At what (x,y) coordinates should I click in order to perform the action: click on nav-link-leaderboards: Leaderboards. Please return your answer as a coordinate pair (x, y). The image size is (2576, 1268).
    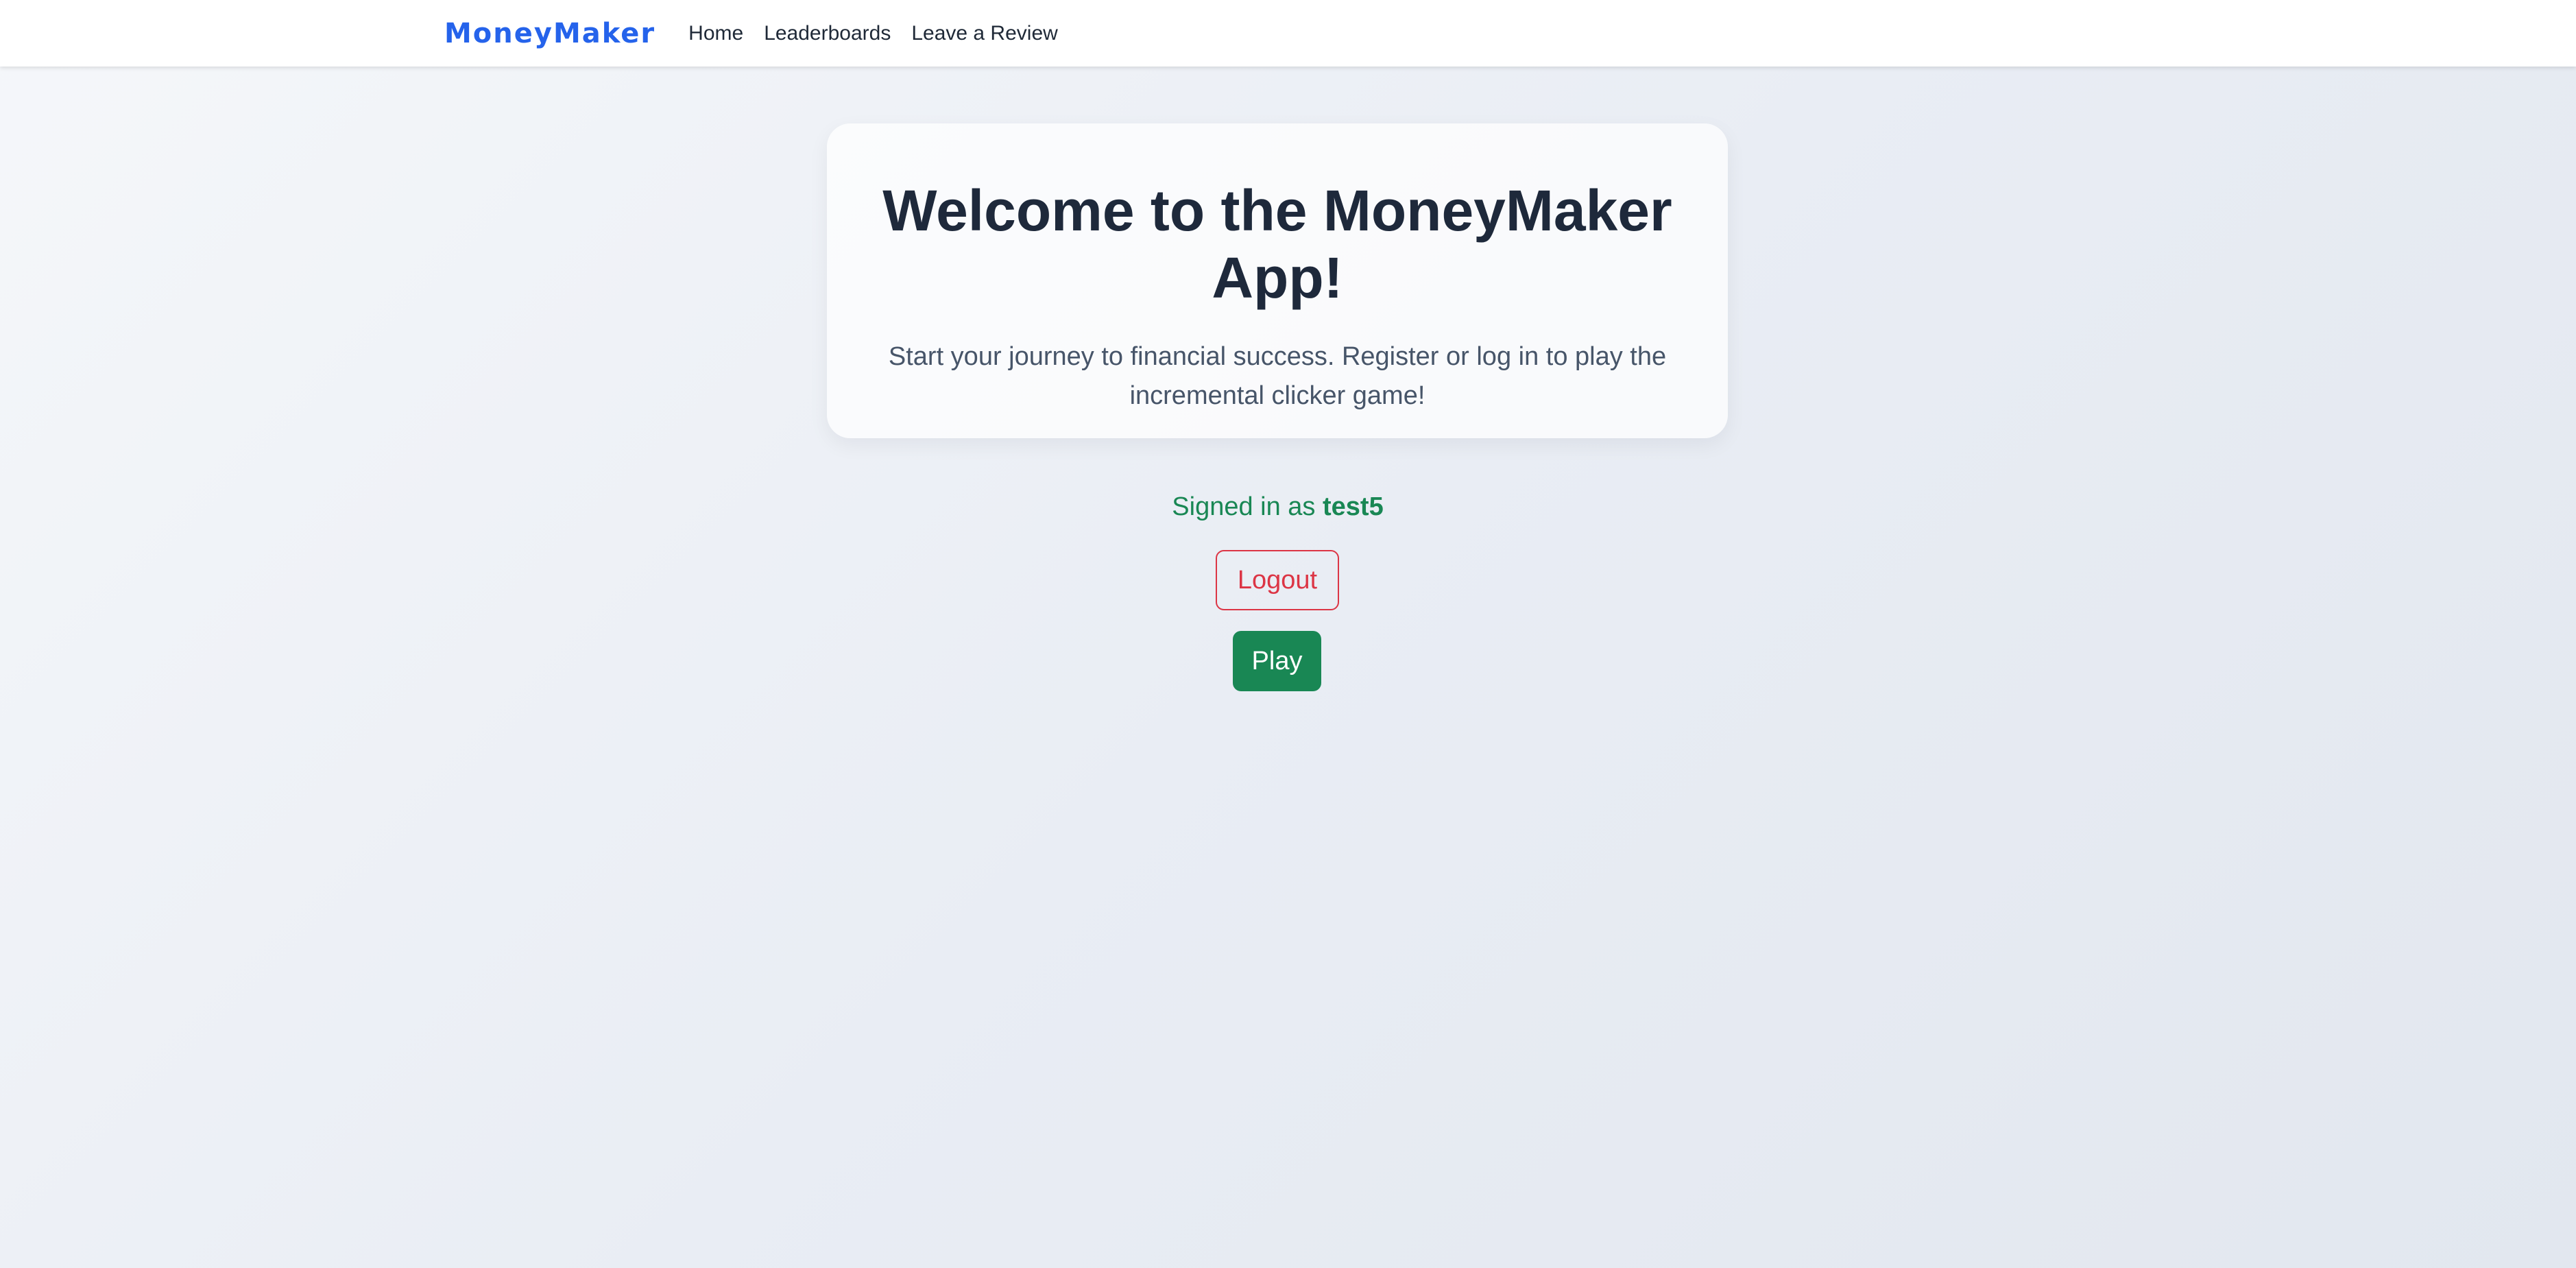
    Looking at the image, I should click on (828, 33).